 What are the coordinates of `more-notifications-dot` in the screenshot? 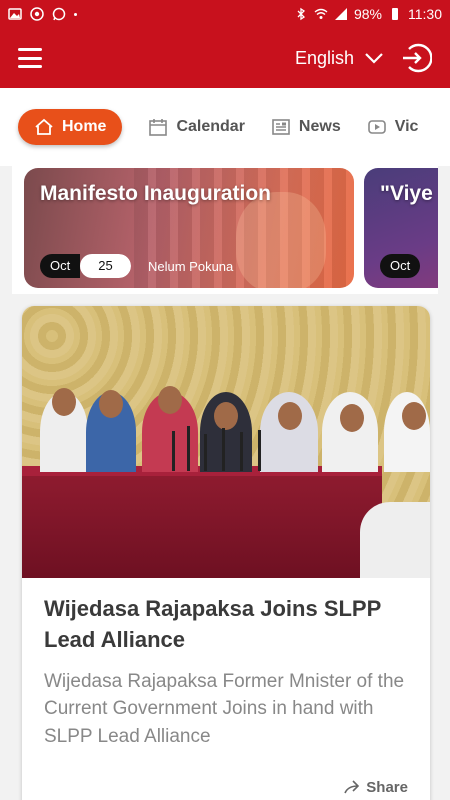 It's located at (75, 14).